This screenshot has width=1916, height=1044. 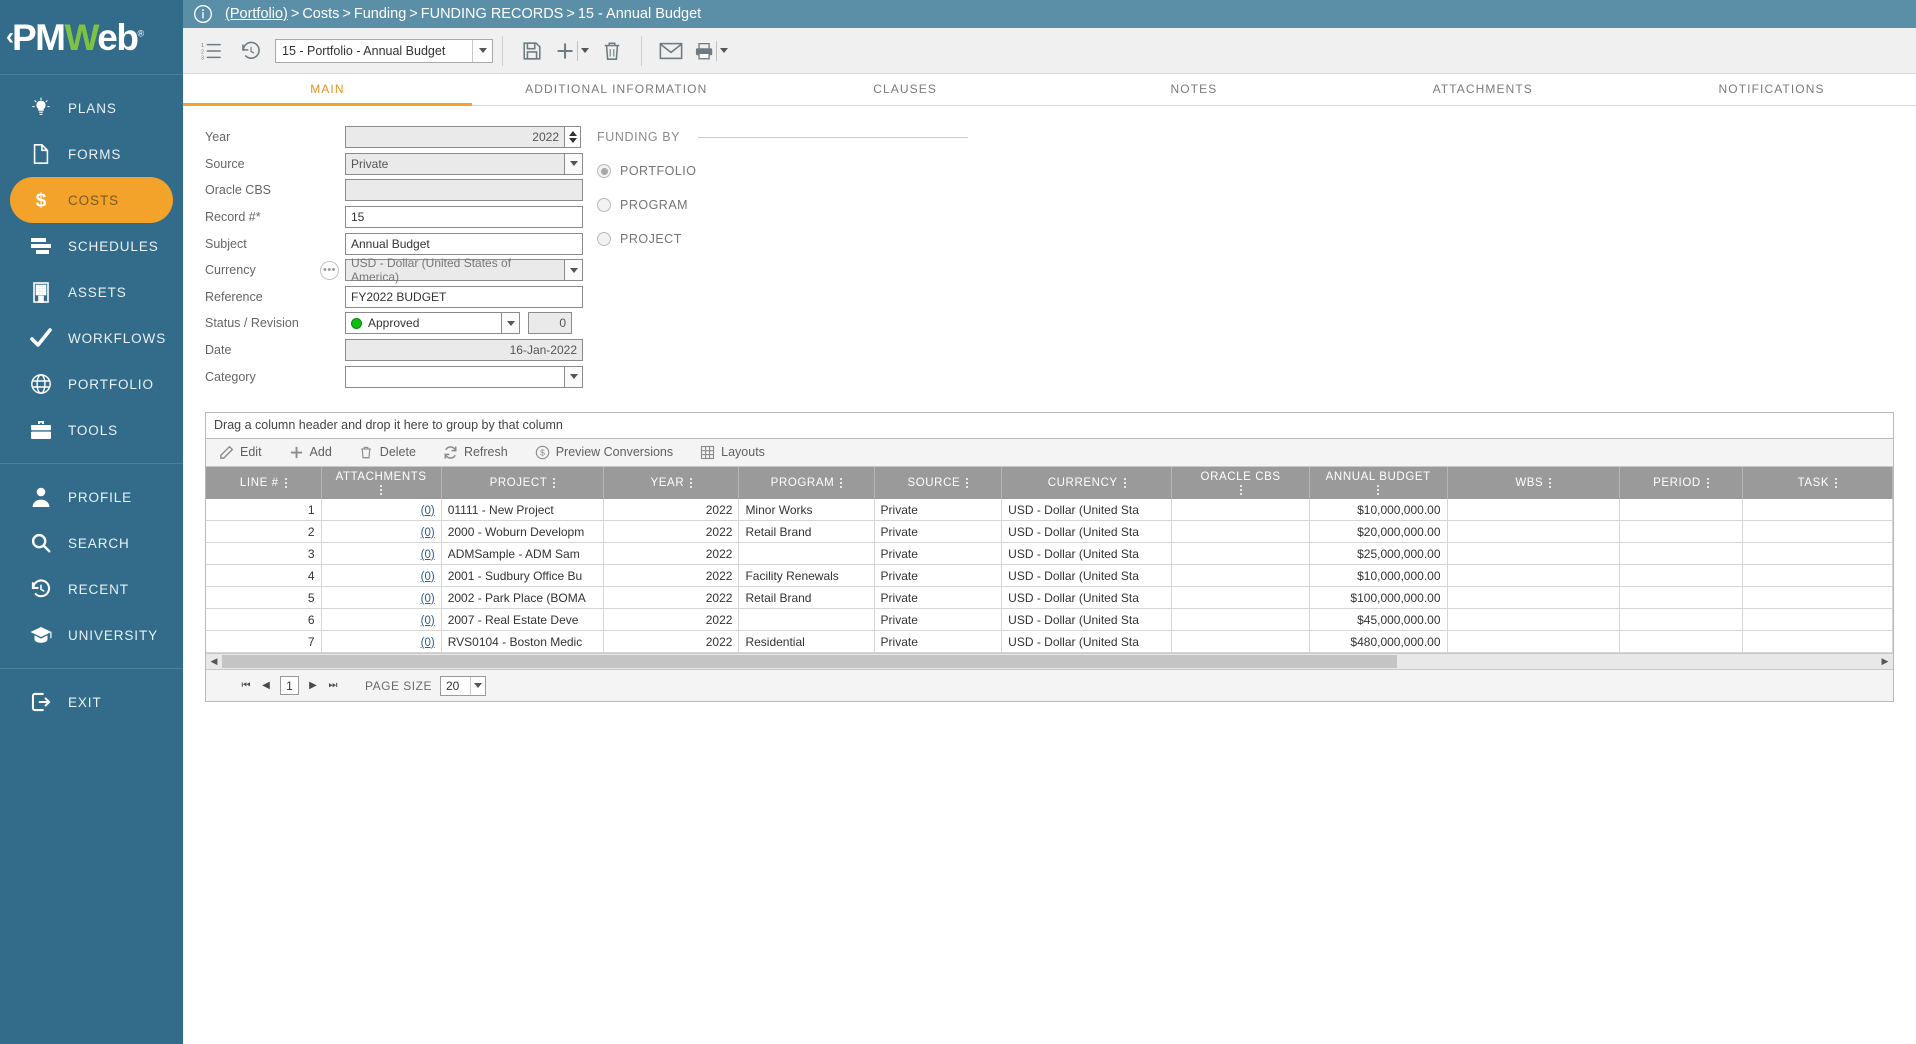 I want to click on tab-clauses: CLAUSES, so click(x=905, y=90).